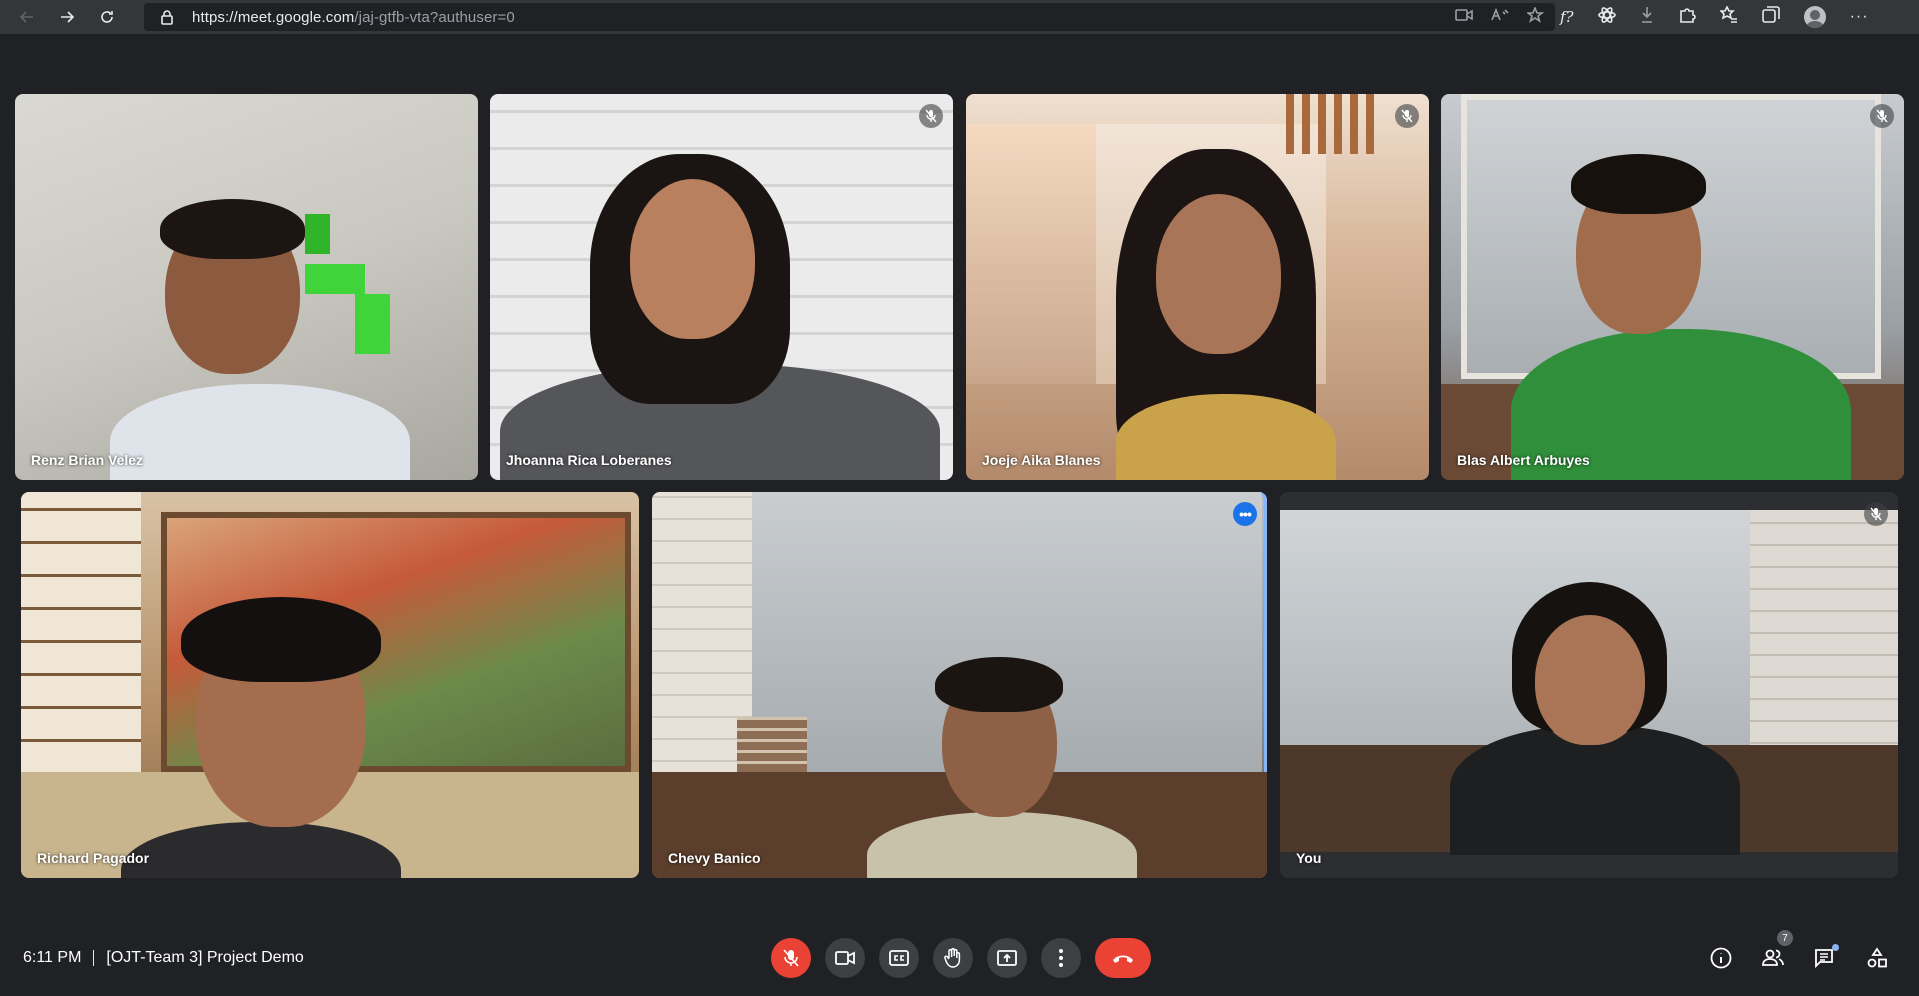 The width and height of the screenshot is (1919, 996). What do you see at coordinates (772, 744) in the screenshot?
I see `book-stack` at bounding box center [772, 744].